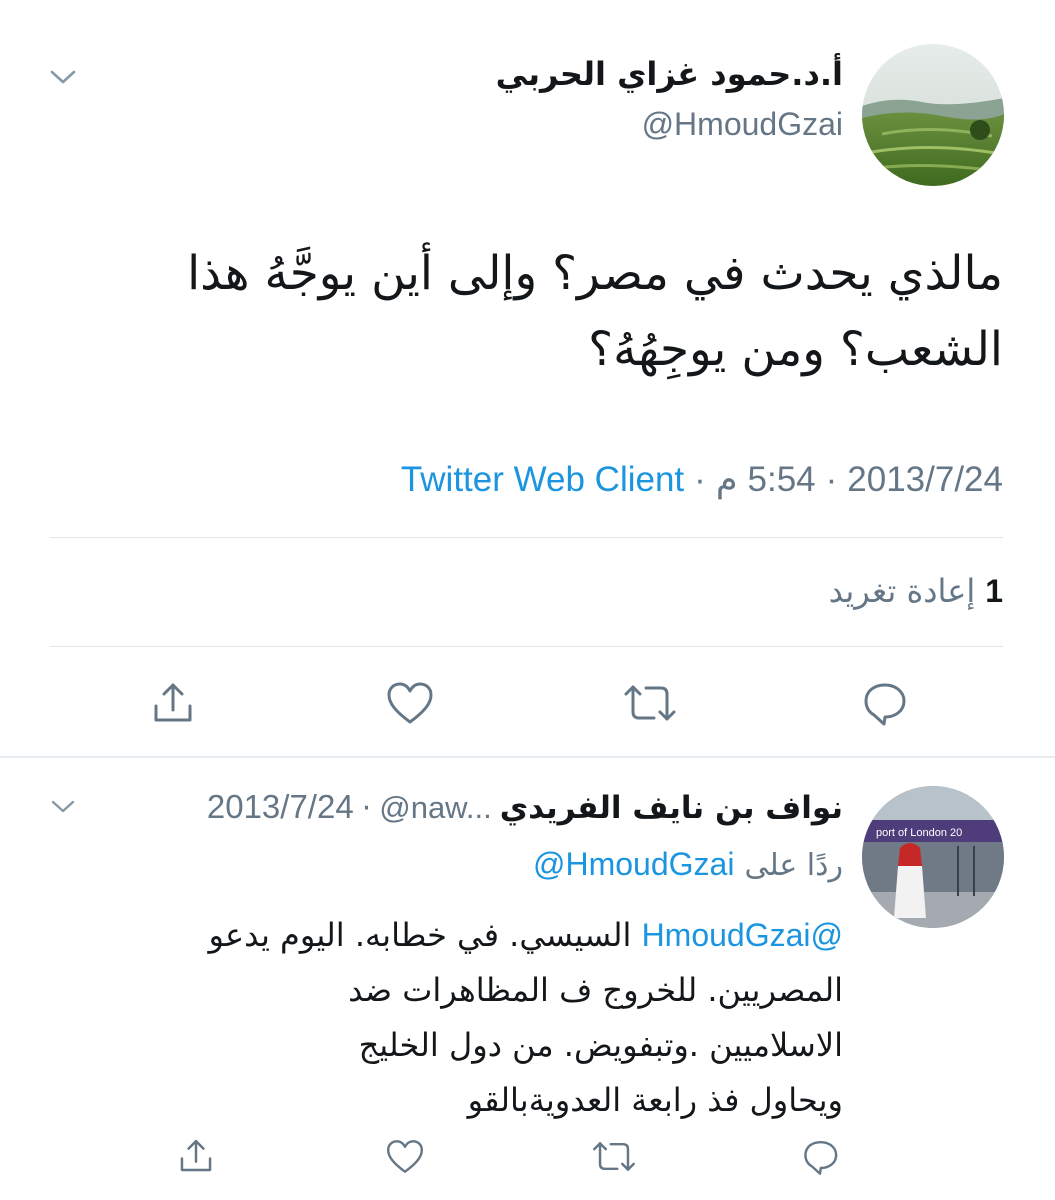 Image resolution: width=1055 pixels, height=1200 pixels. I want to click on tweet-options-chevron-icon, so click(63, 77).